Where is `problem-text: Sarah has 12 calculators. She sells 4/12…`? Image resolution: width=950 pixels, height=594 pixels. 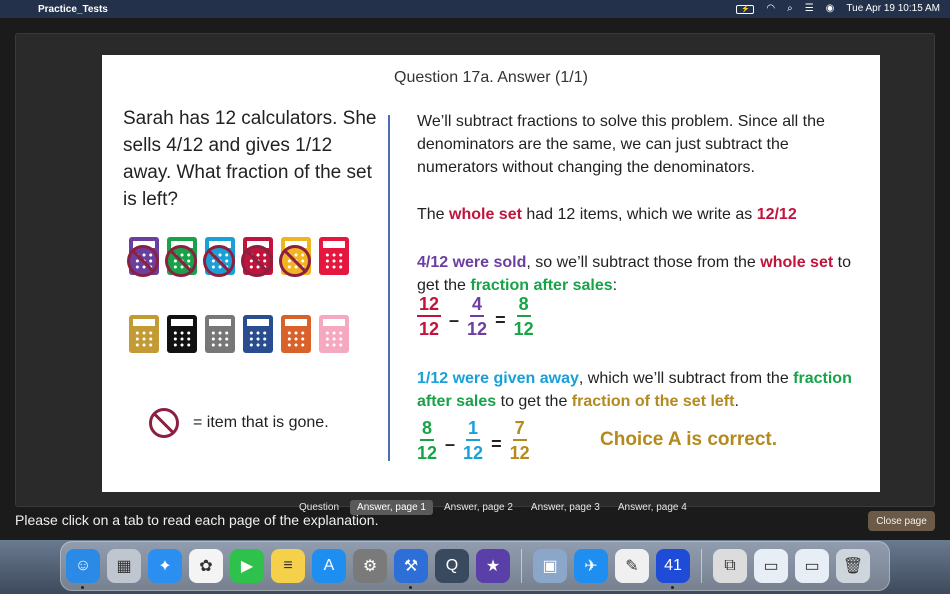 problem-text: Sarah has 12 calculators. She sells 4/12… is located at coordinates (250, 159).